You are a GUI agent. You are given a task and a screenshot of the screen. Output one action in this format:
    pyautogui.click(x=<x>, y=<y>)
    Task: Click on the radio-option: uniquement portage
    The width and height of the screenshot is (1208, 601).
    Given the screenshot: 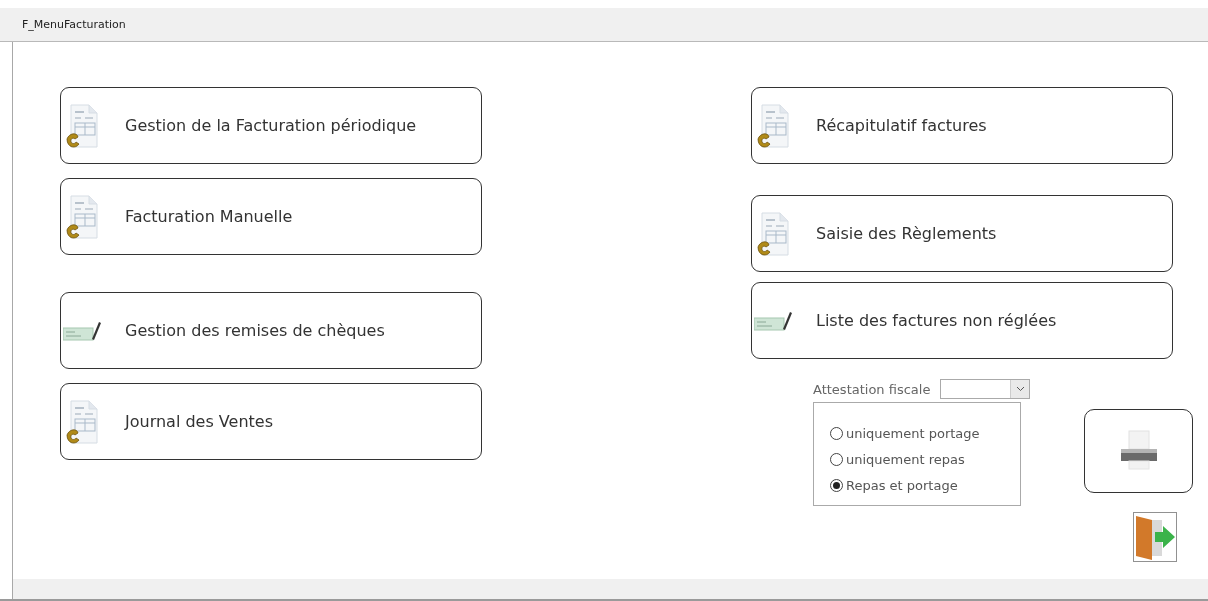 What is the action you would take?
    pyautogui.click(x=925, y=433)
    